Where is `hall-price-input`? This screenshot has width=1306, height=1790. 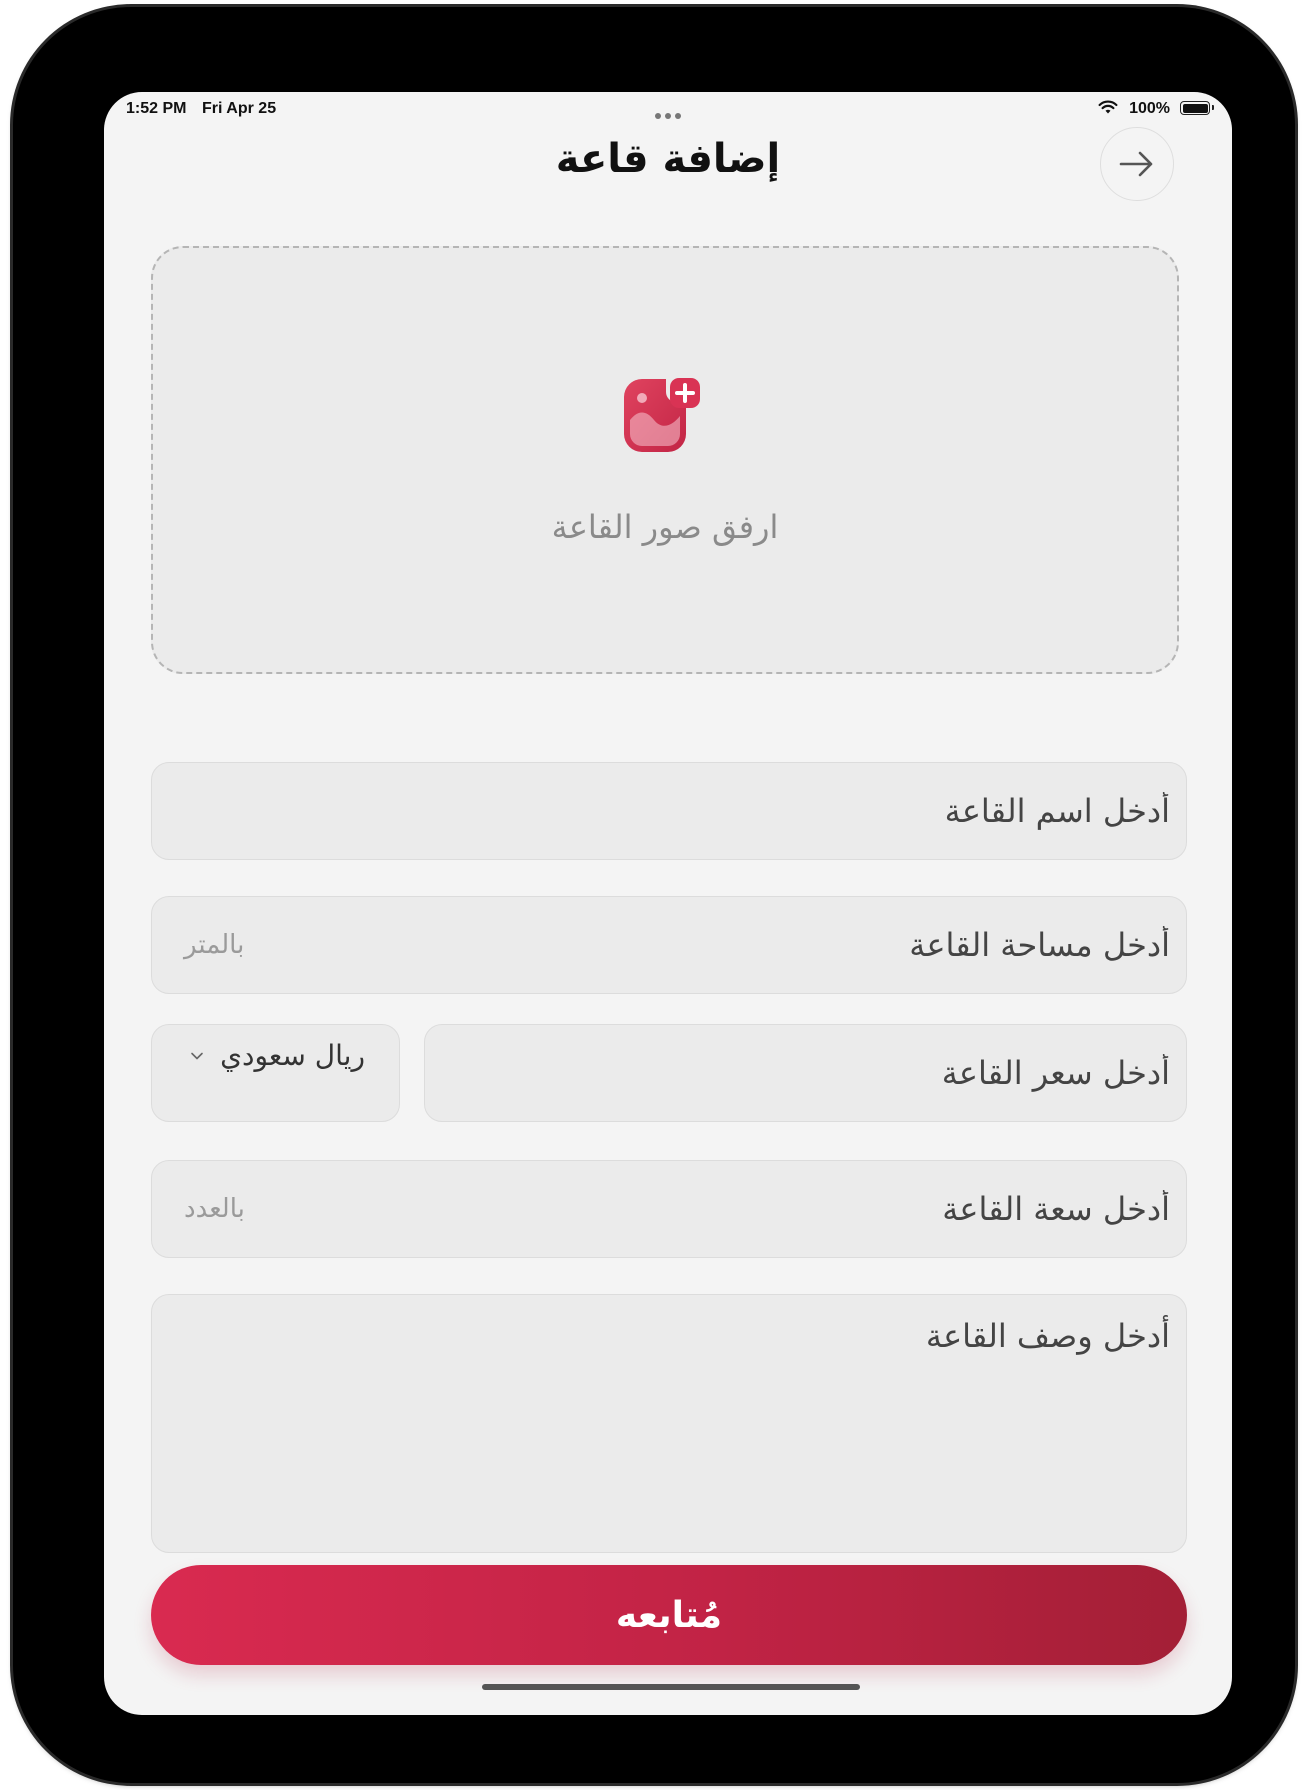 hall-price-input is located at coordinates (805, 1073).